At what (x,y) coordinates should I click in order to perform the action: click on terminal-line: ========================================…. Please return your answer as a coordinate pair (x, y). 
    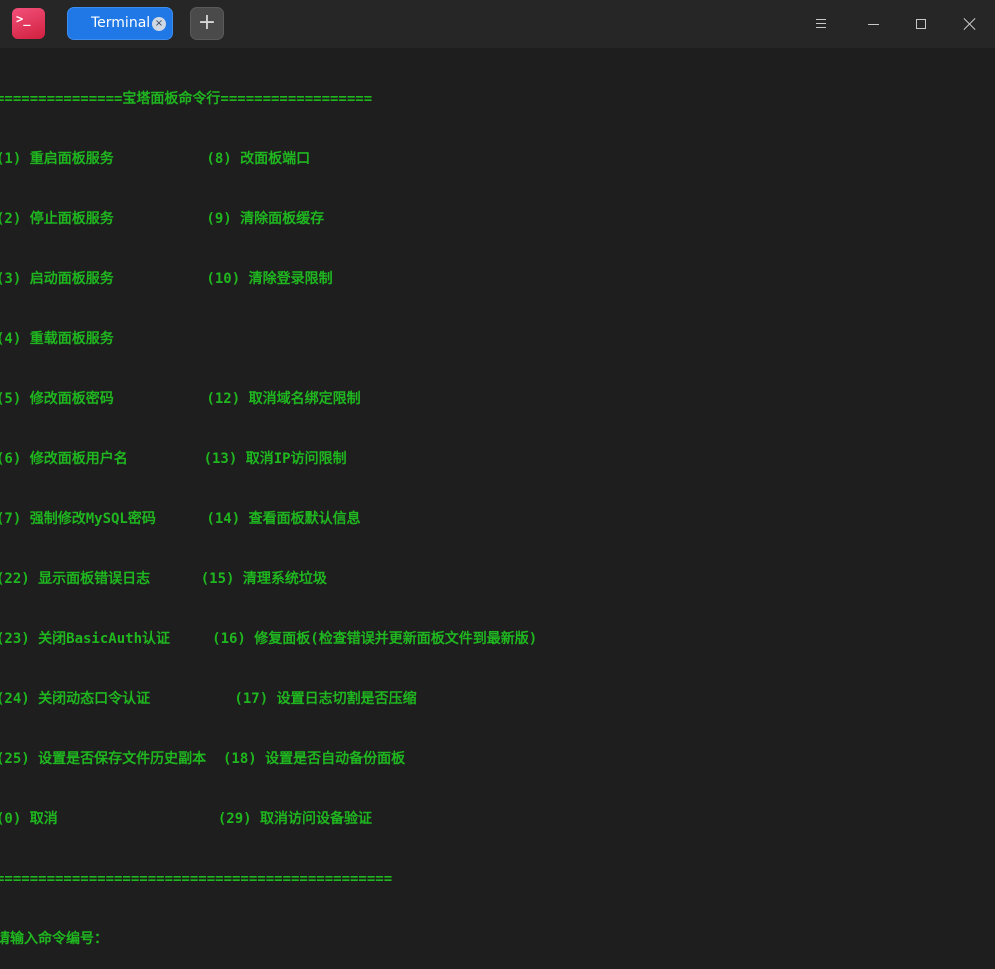
    Looking at the image, I should click on (196, 879).